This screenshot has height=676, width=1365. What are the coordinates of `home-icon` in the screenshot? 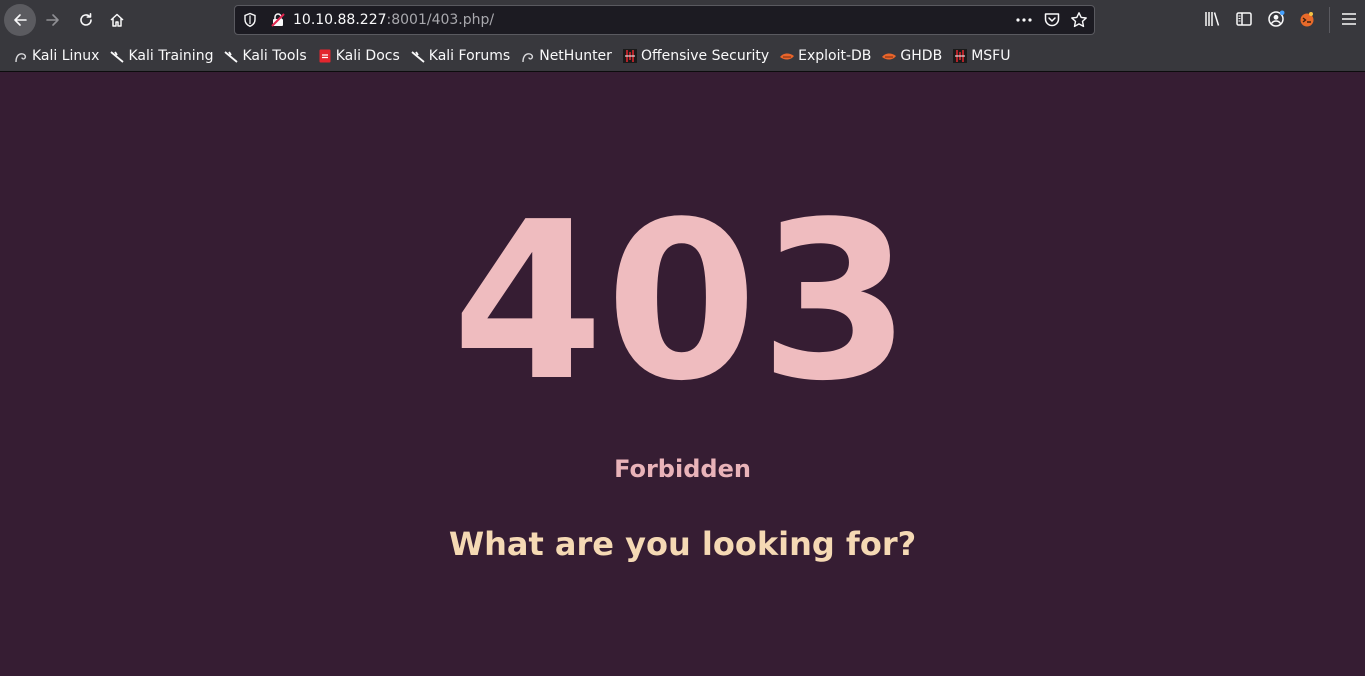 It's located at (117, 20).